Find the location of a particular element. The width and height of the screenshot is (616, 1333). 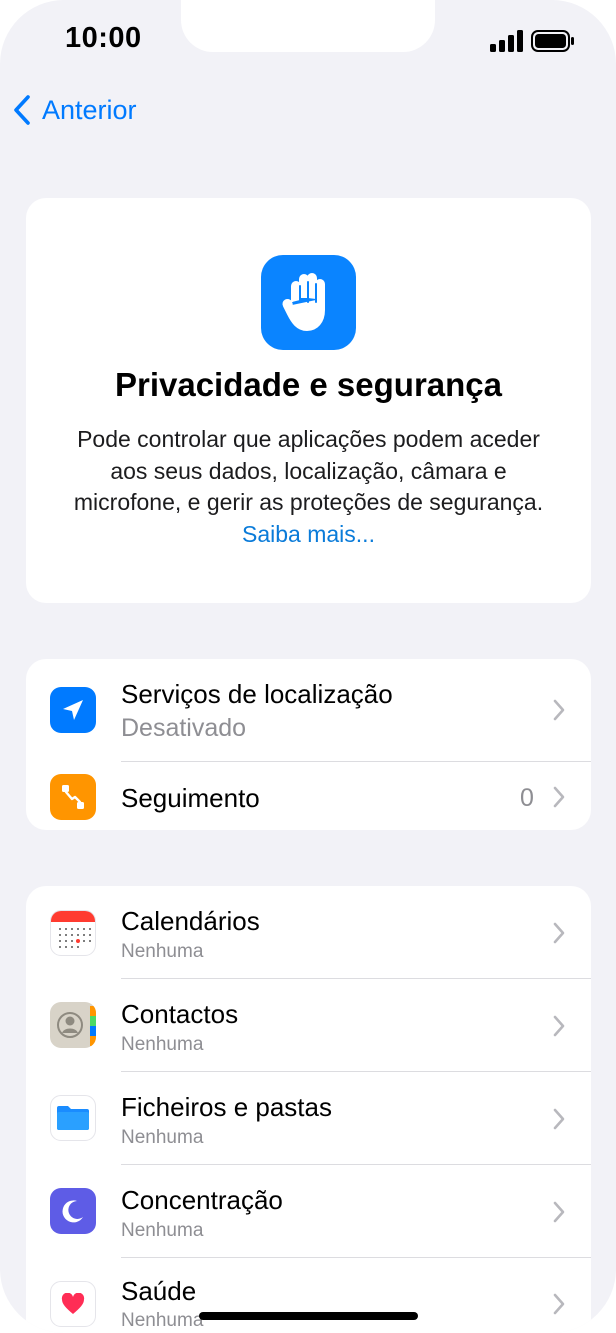

back-button: Anterior is located at coordinates (74, 110).